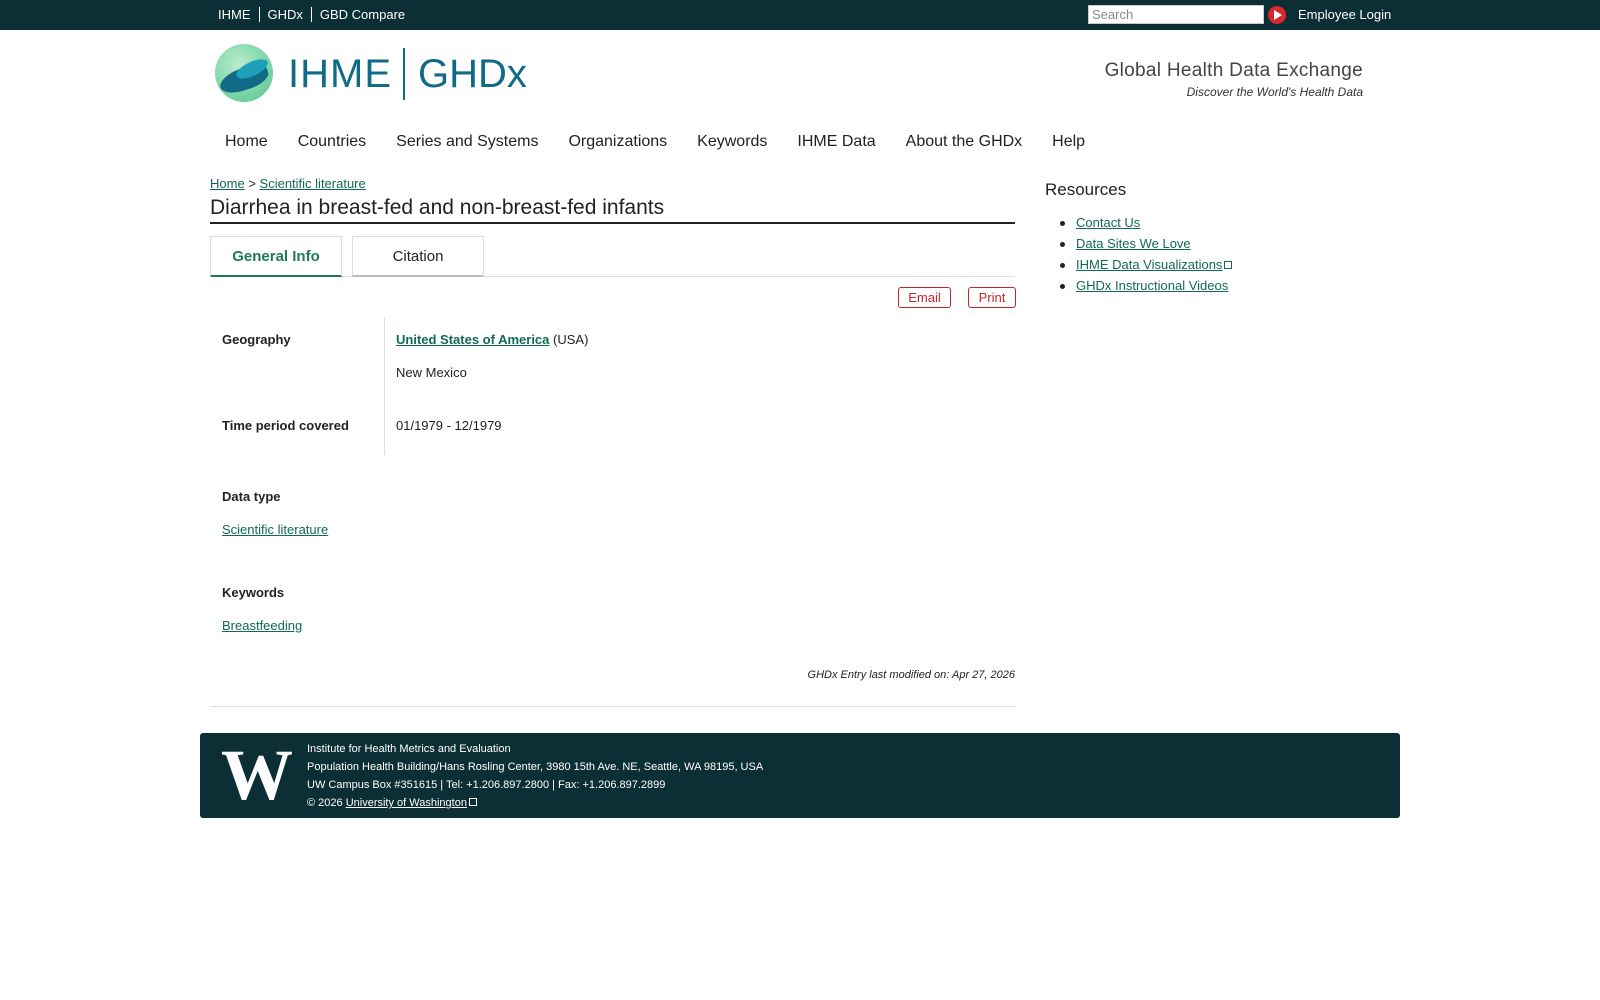 This screenshot has width=1600, height=1000. Describe the element at coordinates (992, 297) in the screenshot. I see `print-button: Print` at that location.